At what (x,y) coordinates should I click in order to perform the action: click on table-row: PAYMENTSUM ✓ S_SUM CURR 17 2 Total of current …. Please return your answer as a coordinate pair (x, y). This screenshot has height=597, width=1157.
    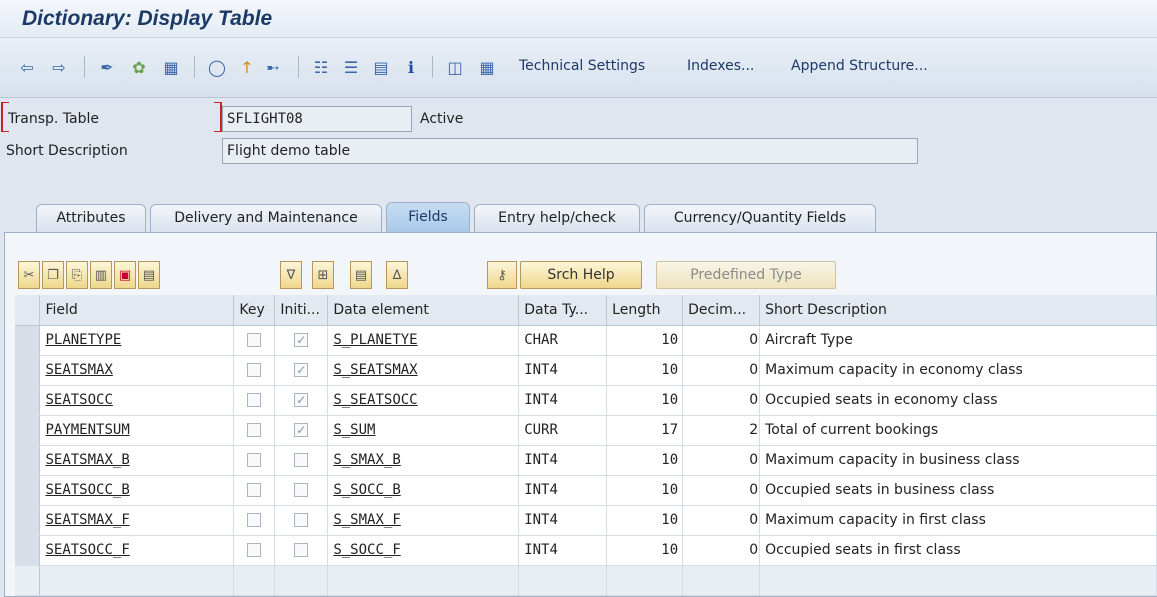
    Looking at the image, I should click on (586, 430).